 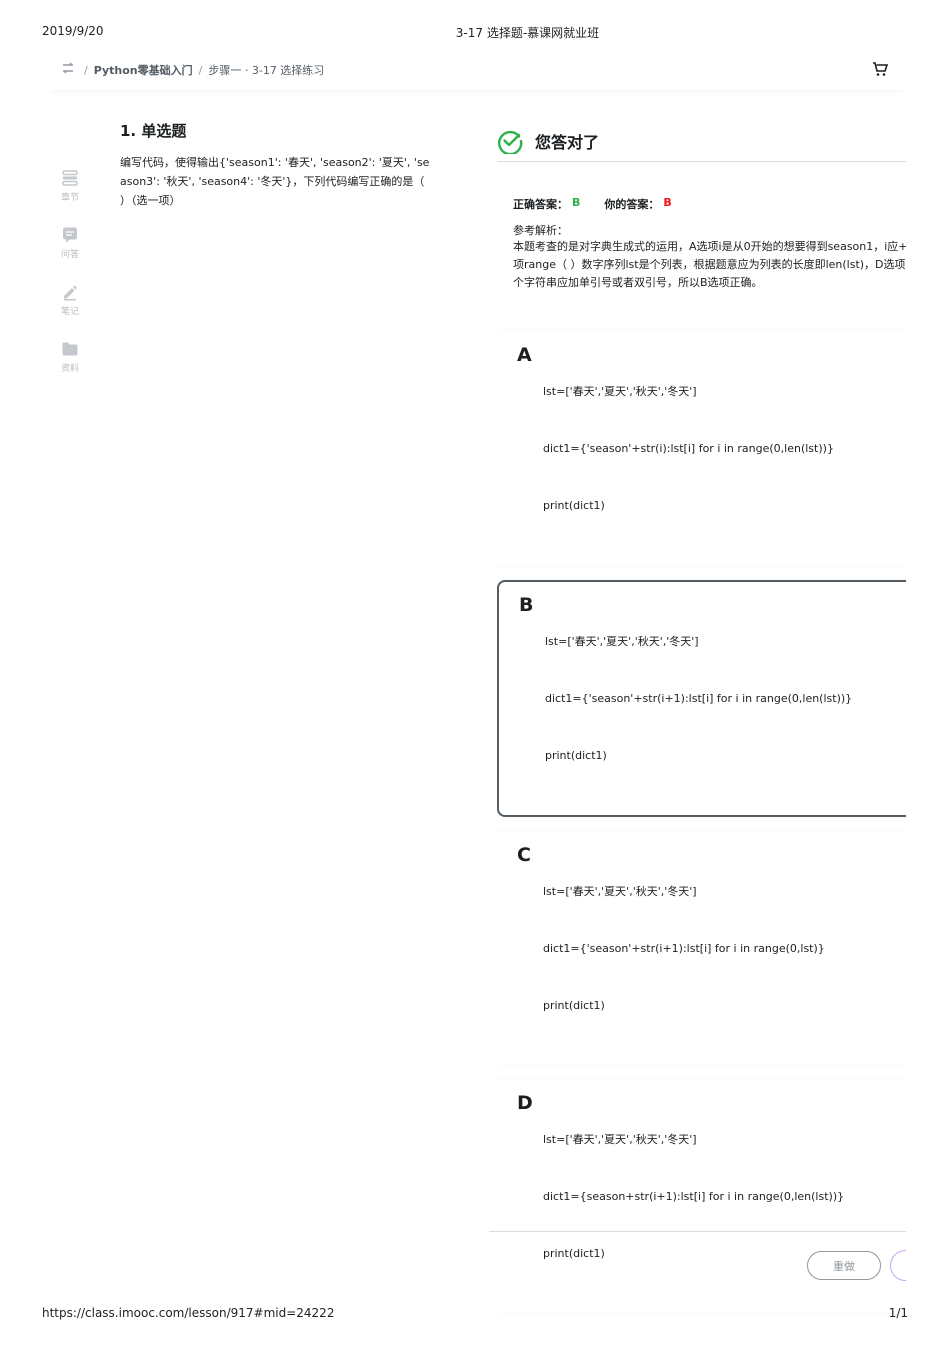 What do you see at coordinates (567, 142) in the screenshot?
I see `result-message: 您答对了` at bounding box center [567, 142].